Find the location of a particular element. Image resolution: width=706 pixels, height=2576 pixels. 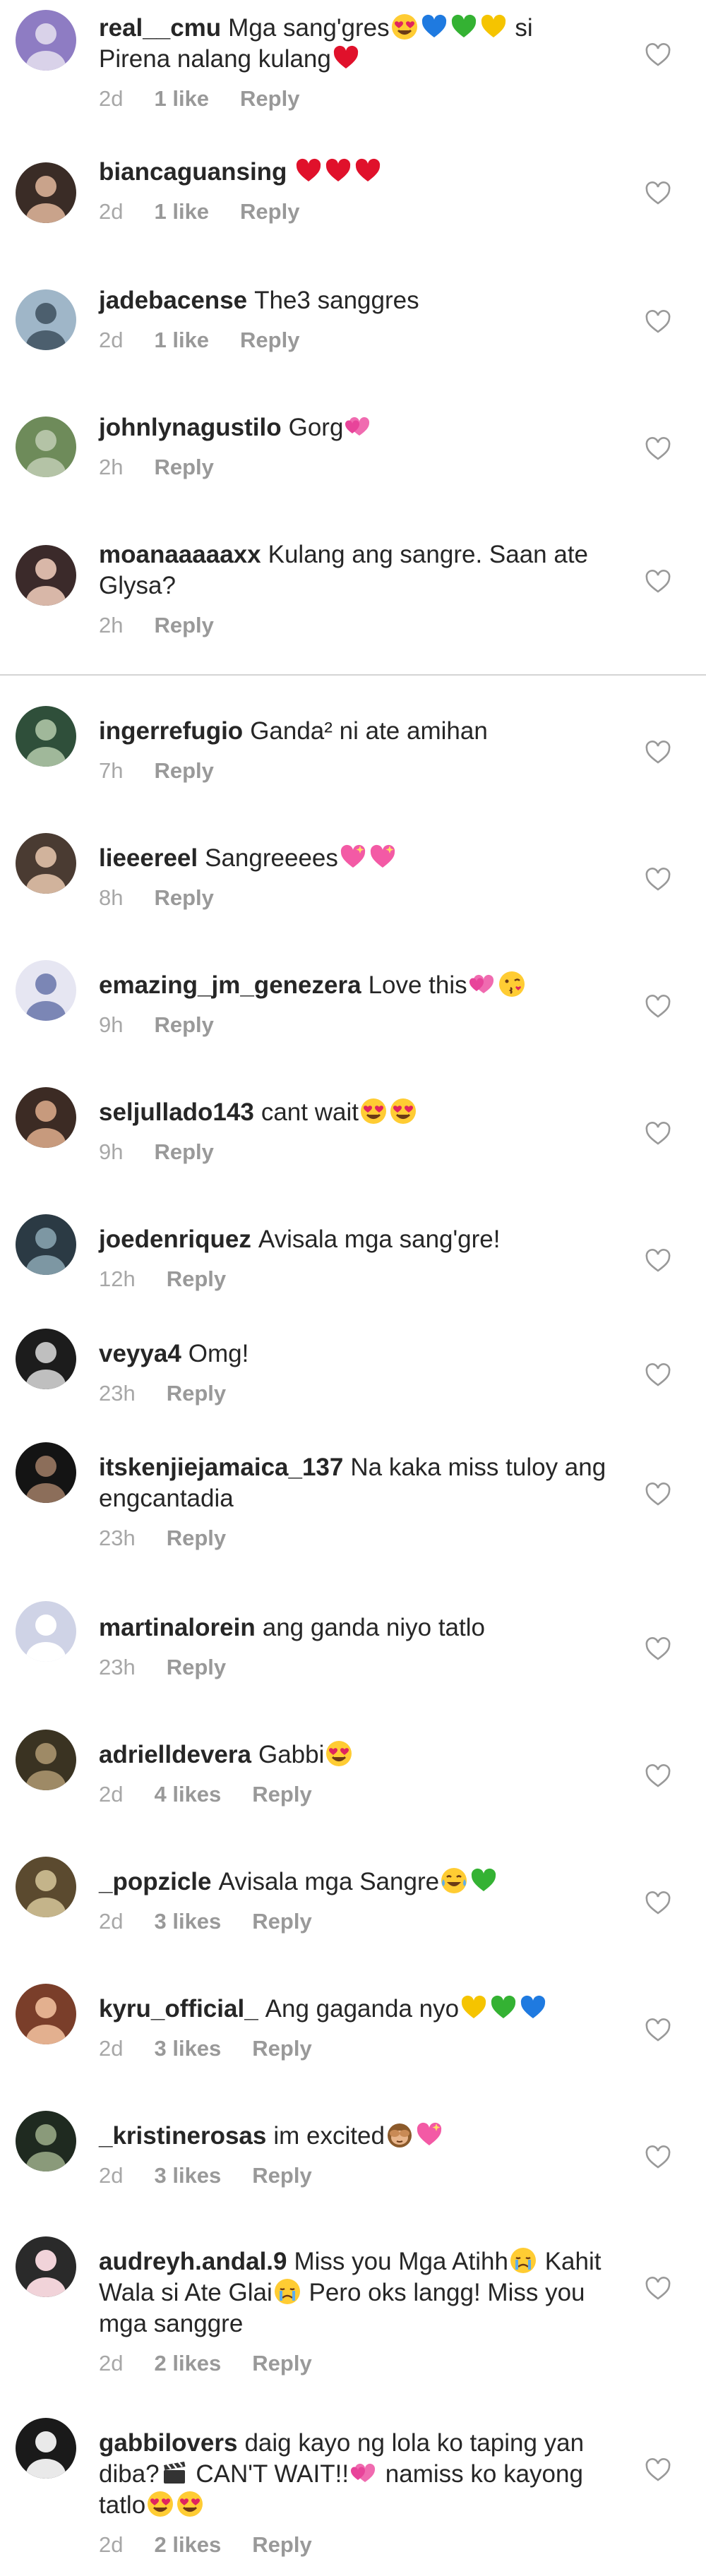

comment-body: joedenriquez Avisala mga sang'gre! is located at coordinates (353, 1239).